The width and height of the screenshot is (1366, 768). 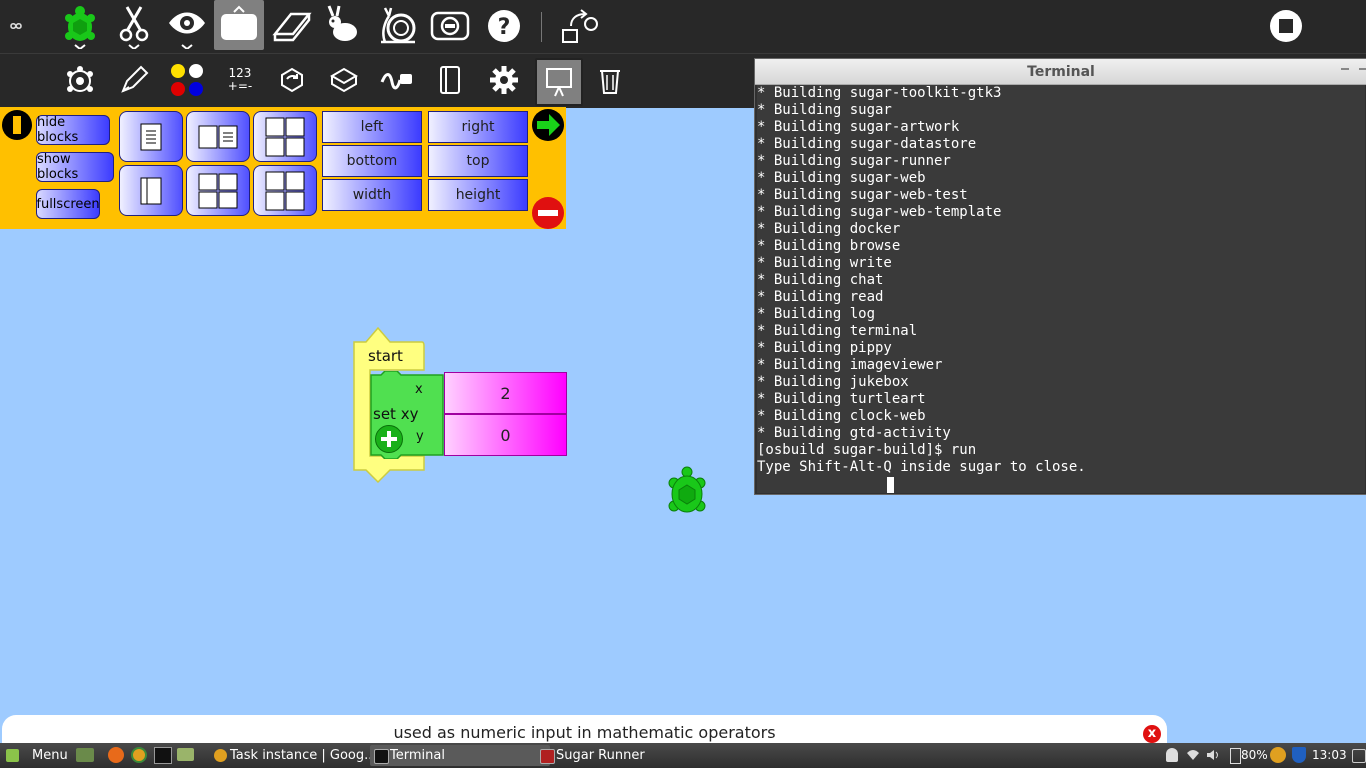 What do you see at coordinates (389, 439) in the screenshot?
I see `expand-plus-icon` at bounding box center [389, 439].